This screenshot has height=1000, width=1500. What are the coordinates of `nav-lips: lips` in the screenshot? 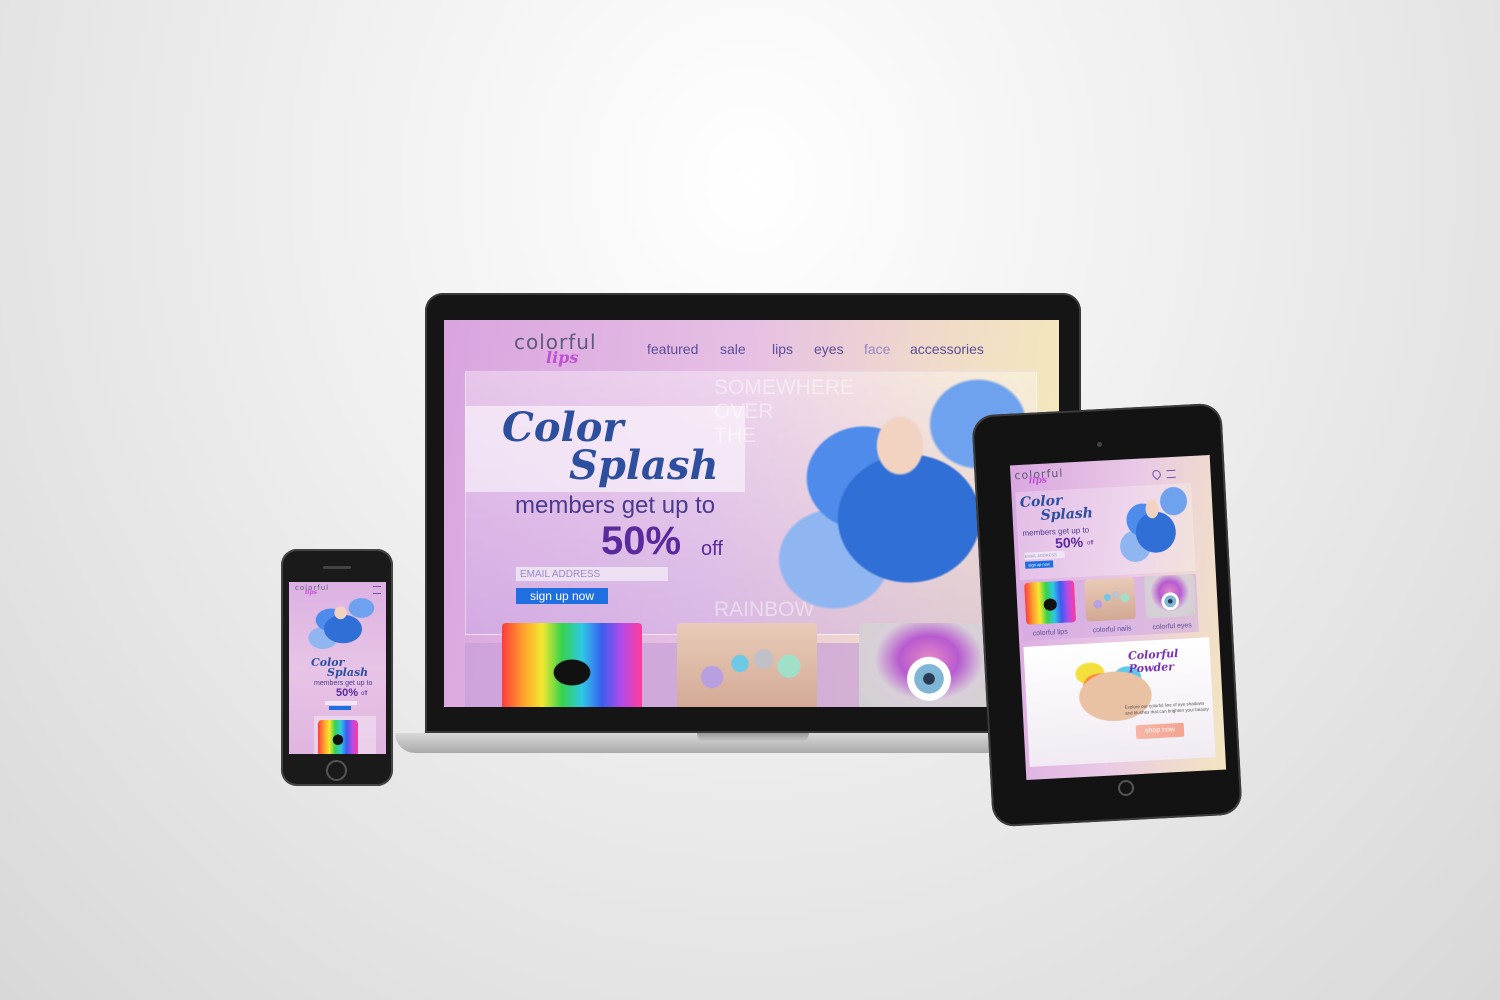 It's located at (782, 349).